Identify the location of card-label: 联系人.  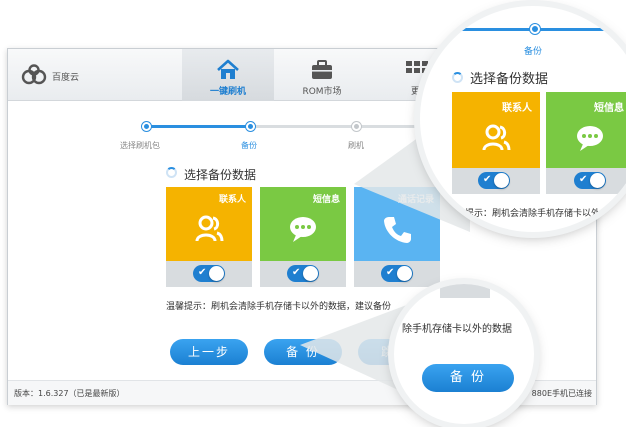
(232, 200).